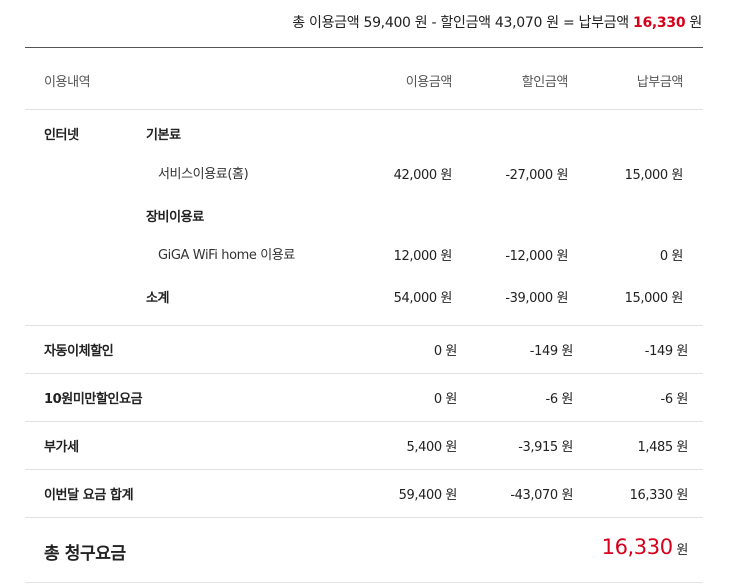 The image size is (734, 584). Describe the element at coordinates (536, 298) in the screenshot. I see `subtotal-discount: -39,000 원` at that location.